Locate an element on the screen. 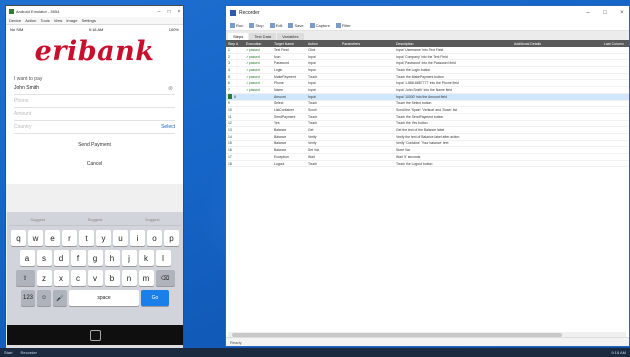 The image size is (630, 357). phone-field: Phone is located at coordinates (94, 101).